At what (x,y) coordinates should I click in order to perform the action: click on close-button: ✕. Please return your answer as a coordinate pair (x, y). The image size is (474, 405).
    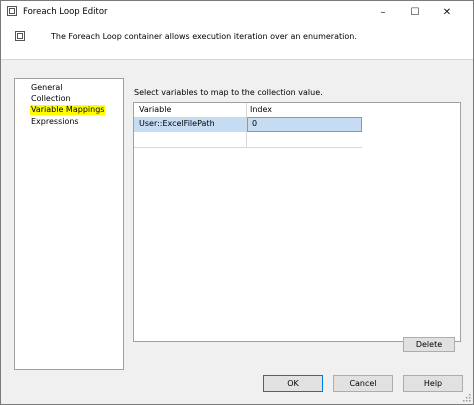
    Looking at the image, I should click on (447, 12).